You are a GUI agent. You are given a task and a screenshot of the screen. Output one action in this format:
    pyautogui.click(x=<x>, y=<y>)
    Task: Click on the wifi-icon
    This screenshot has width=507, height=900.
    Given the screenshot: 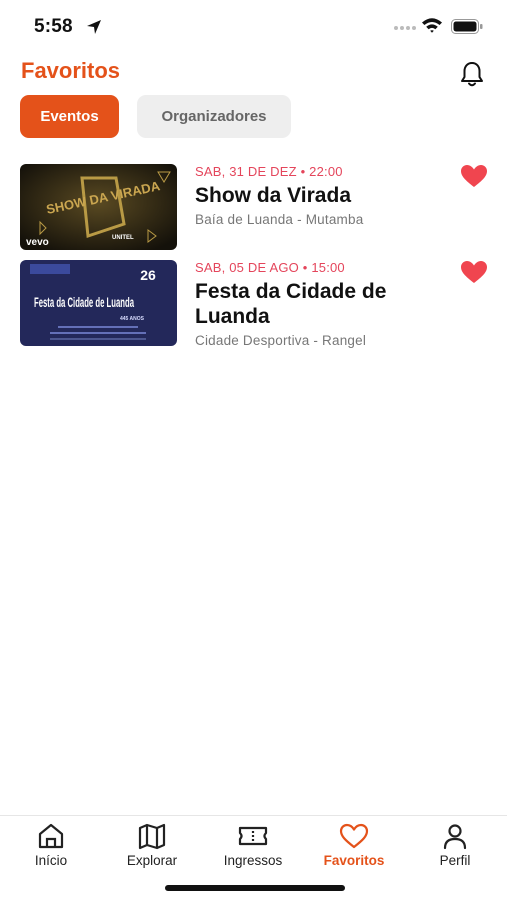 What is the action you would take?
    pyautogui.click(x=432, y=25)
    